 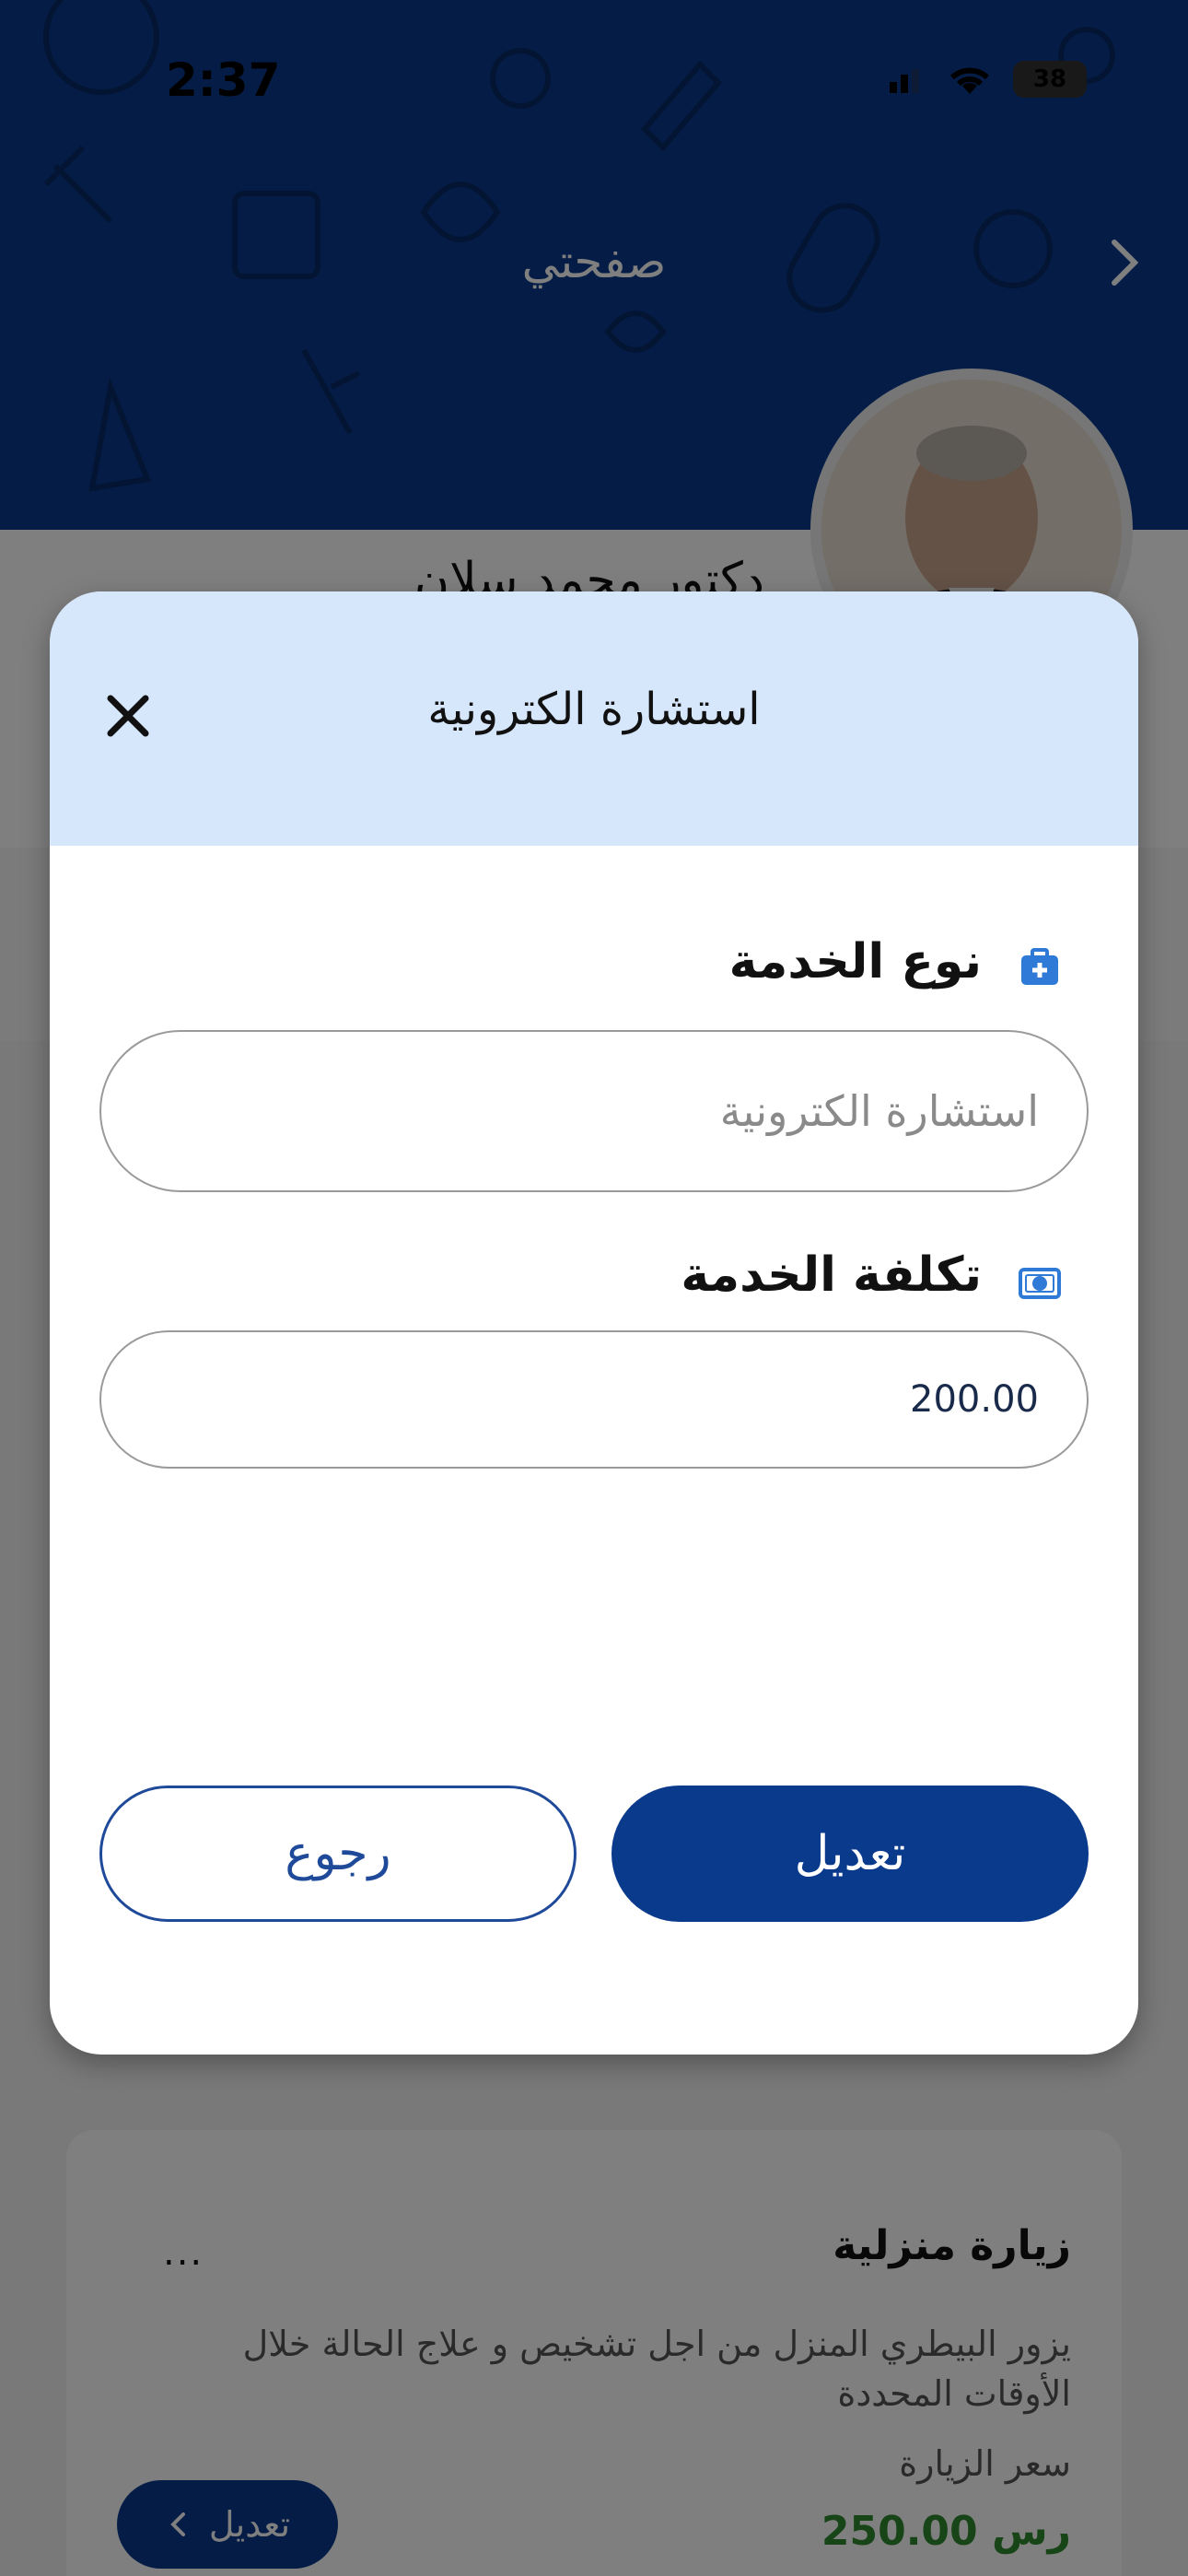 I want to click on service-type-field, so click(x=594, y=1111).